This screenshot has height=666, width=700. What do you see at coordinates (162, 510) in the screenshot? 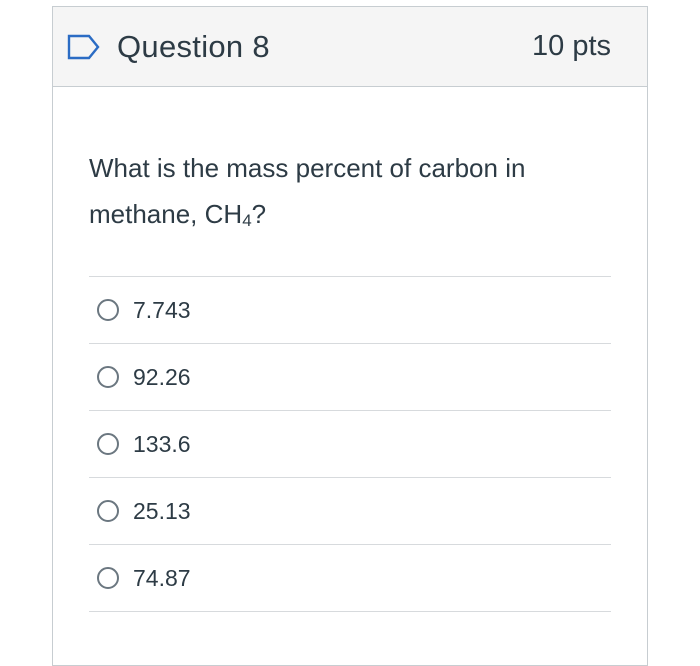
I see `answer-label: 25.13` at bounding box center [162, 510].